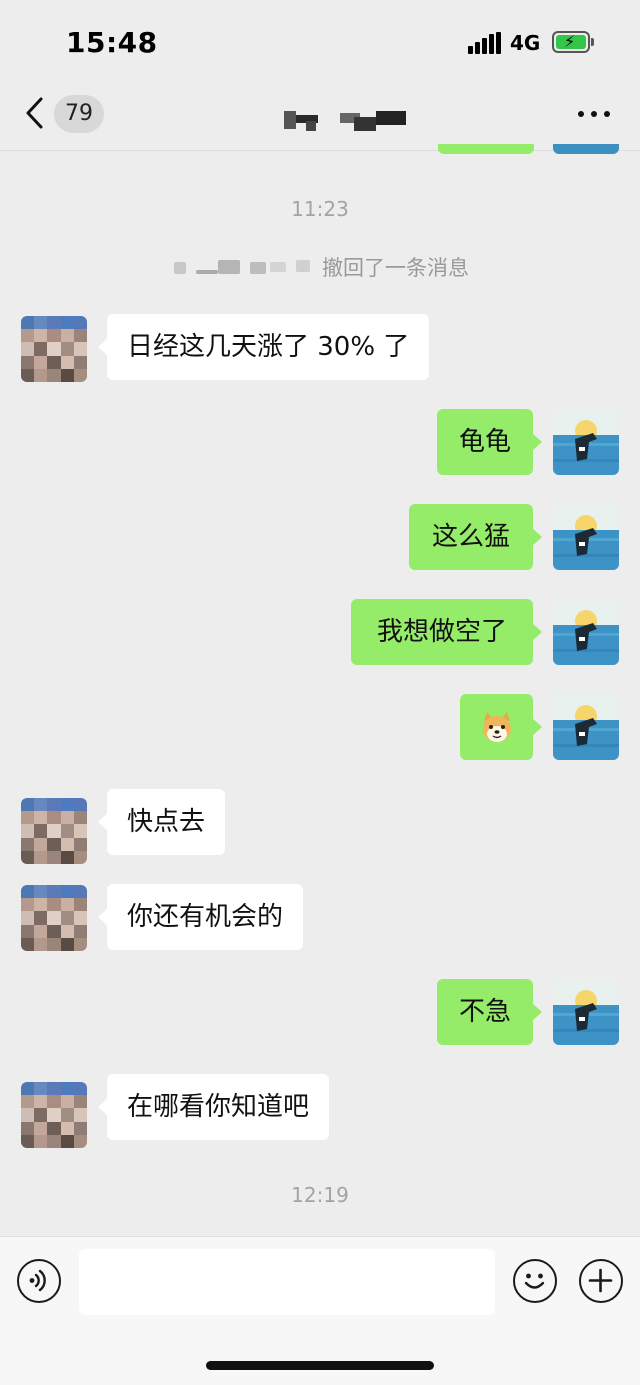 The height and width of the screenshot is (1385, 640). Describe the element at coordinates (475, 537) in the screenshot. I see `message-bubble-sent: 这么猛` at that location.